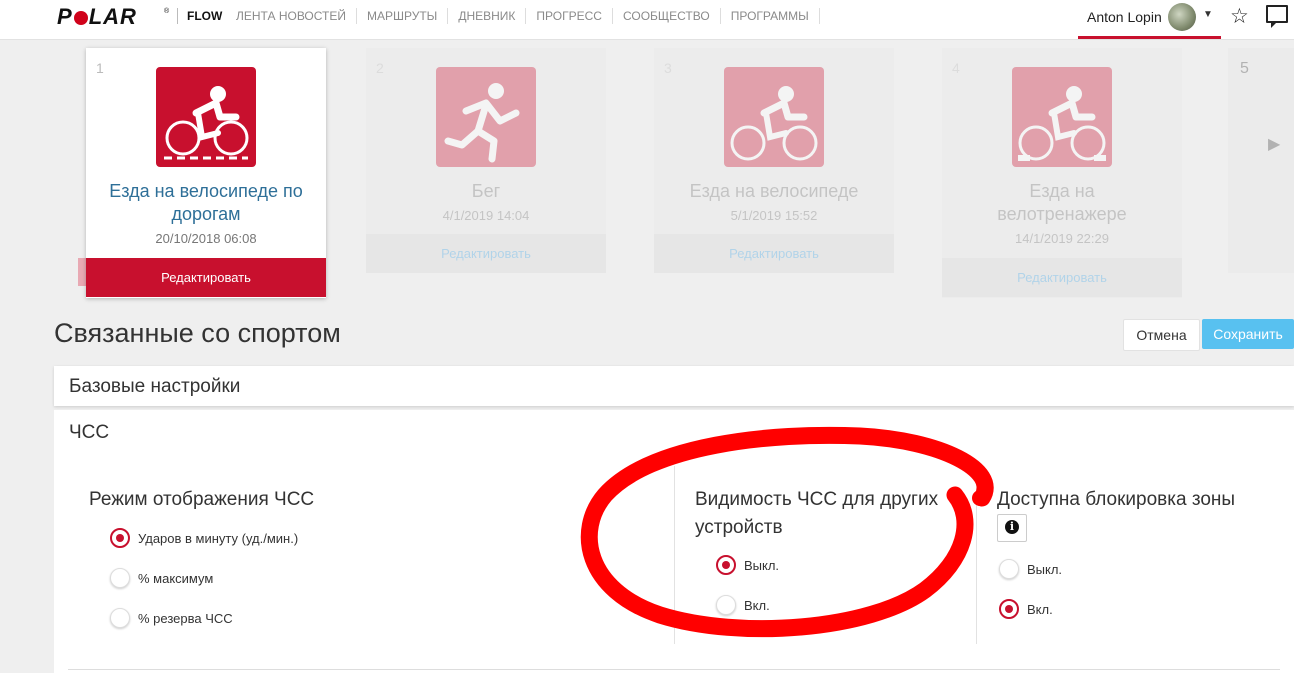 This screenshot has height=673, width=1294. What do you see at coordinates (1062, 238) in the screenshot?
I see `card-date: 14/1/2019 22:29` at bounding box center [1062, 238].